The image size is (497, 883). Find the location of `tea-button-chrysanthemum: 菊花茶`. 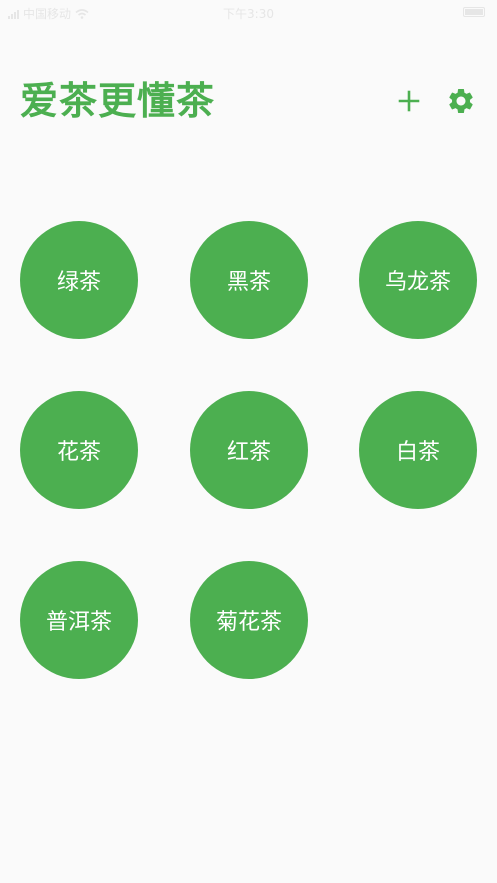

tea-button-chrysanthemum: 菊花茶 is located at coordinates (249, 620).